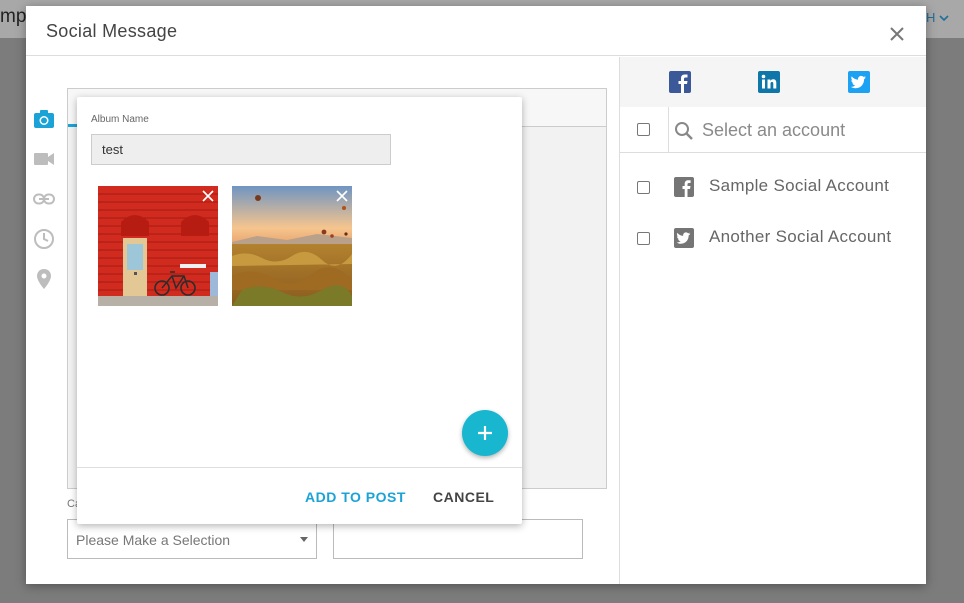 The width and height of the screenshot is (964, 603). I want to click on link-tab, so click(44, 199).